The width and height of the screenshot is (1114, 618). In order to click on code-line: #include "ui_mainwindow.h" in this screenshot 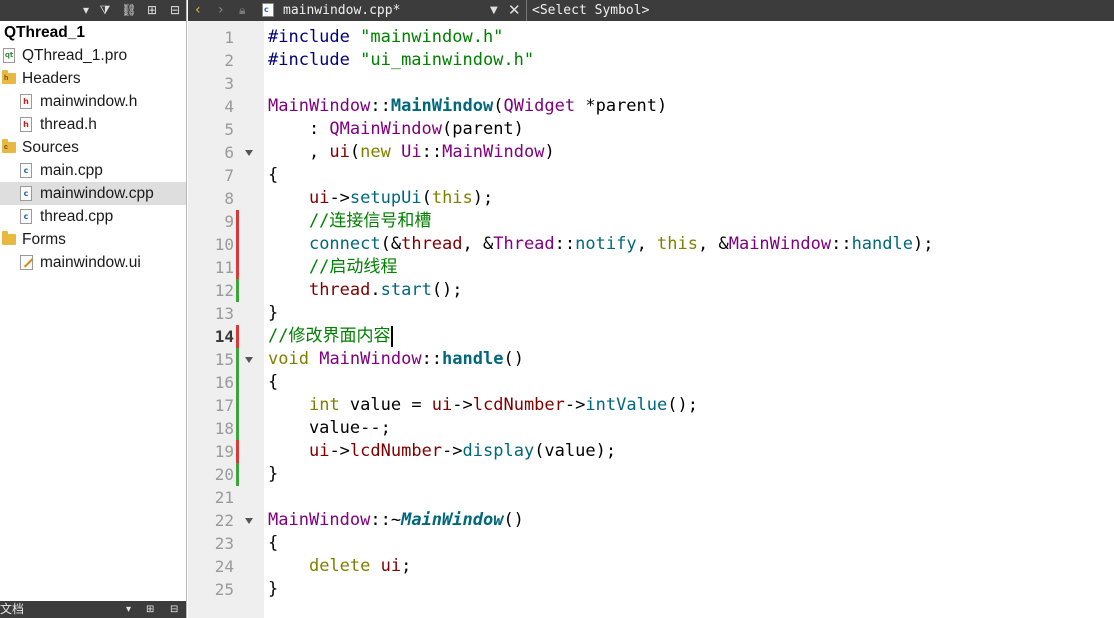, I will do `click(401, 60)`.